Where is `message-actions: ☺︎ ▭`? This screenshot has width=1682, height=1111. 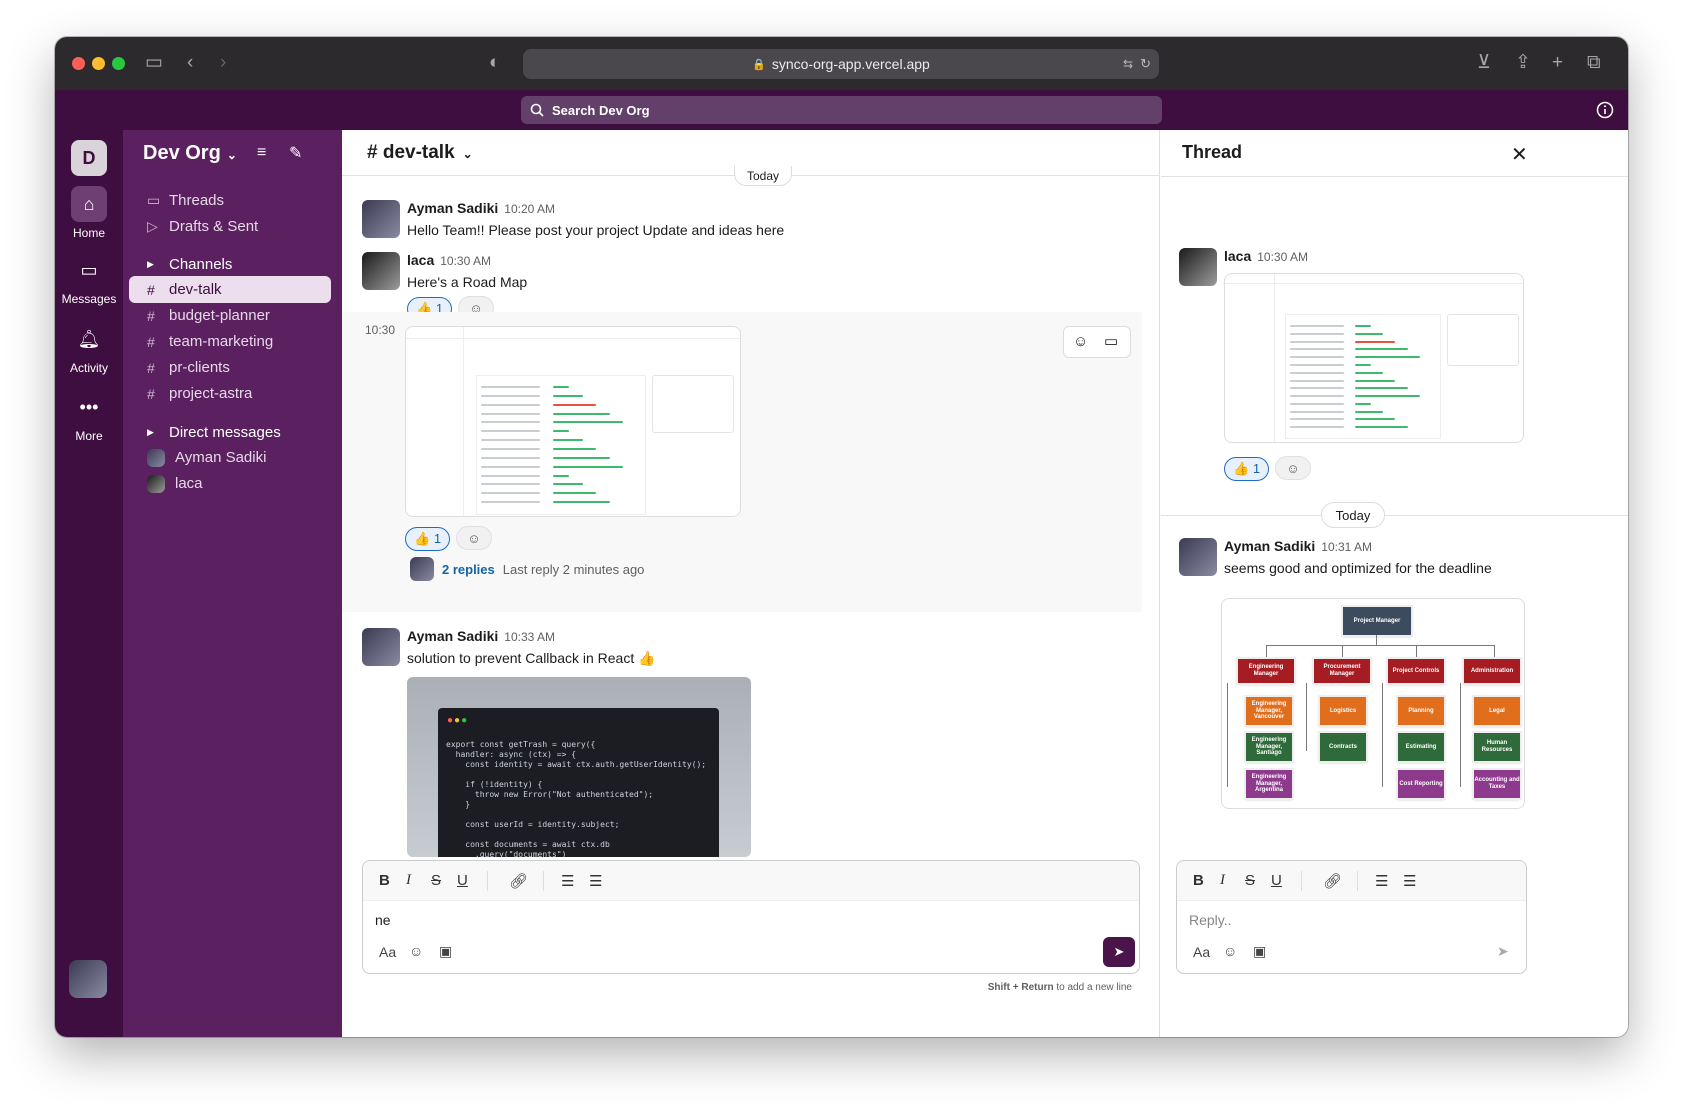 message-actions: ☺︎ ▭ is located at coordinates (1097, 342).